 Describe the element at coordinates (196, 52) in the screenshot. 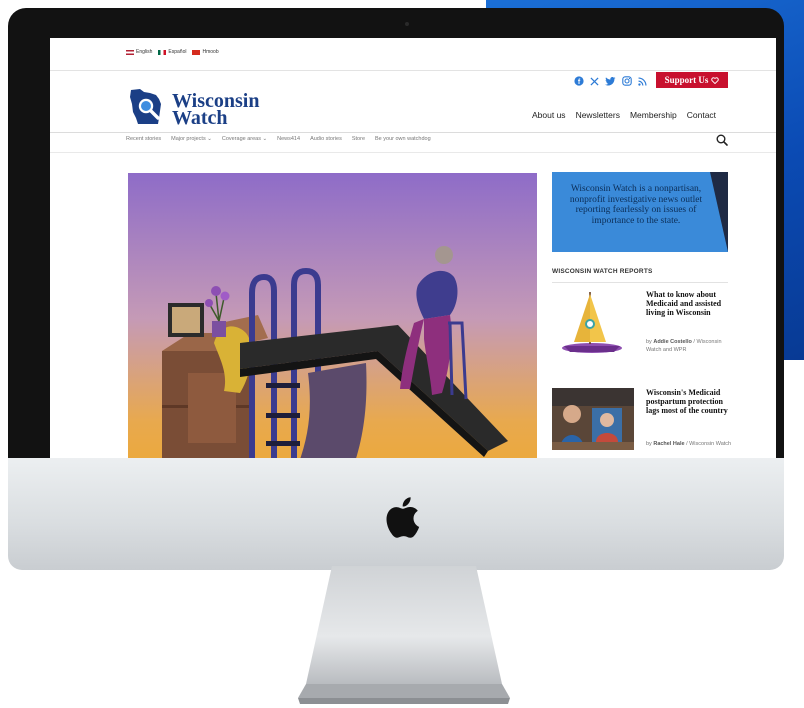

I see `hmong-flag-icon` at that location.